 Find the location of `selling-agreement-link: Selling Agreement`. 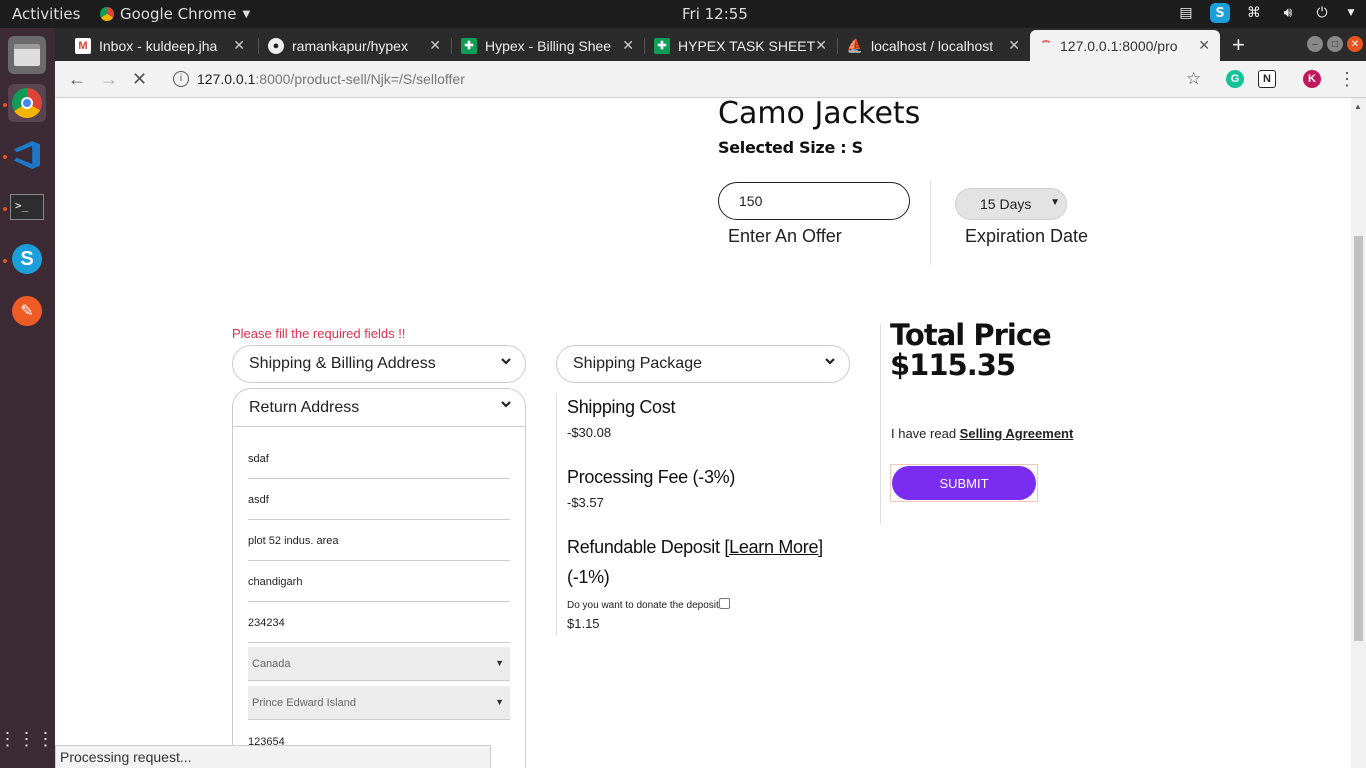

selling-agreement-link: Selling Agreement is located at coordinates (1017, 433).